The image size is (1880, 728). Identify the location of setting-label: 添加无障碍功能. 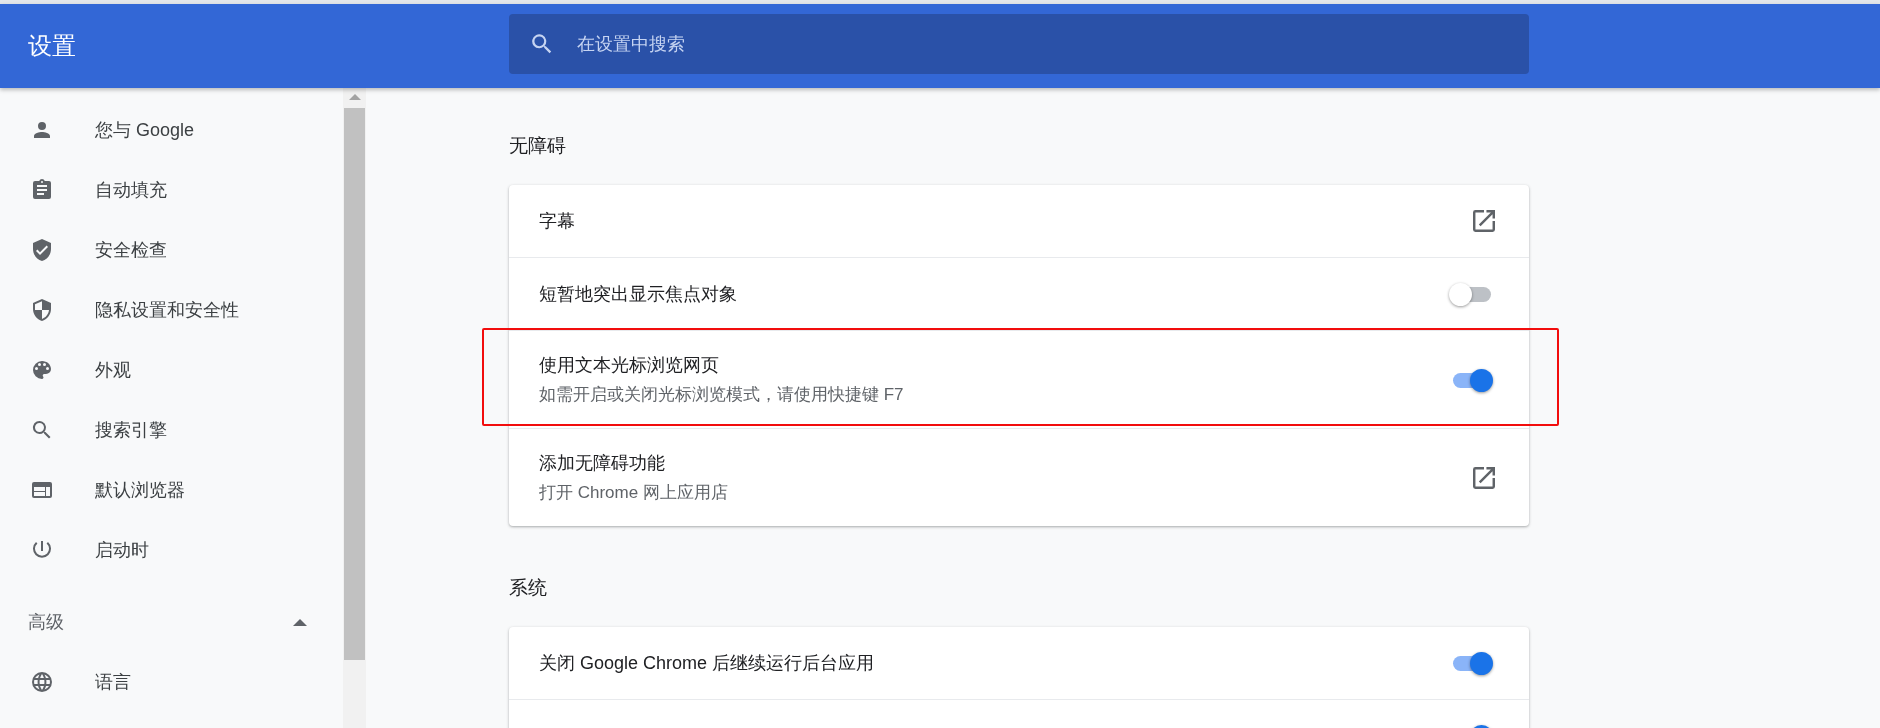
(602, 463).